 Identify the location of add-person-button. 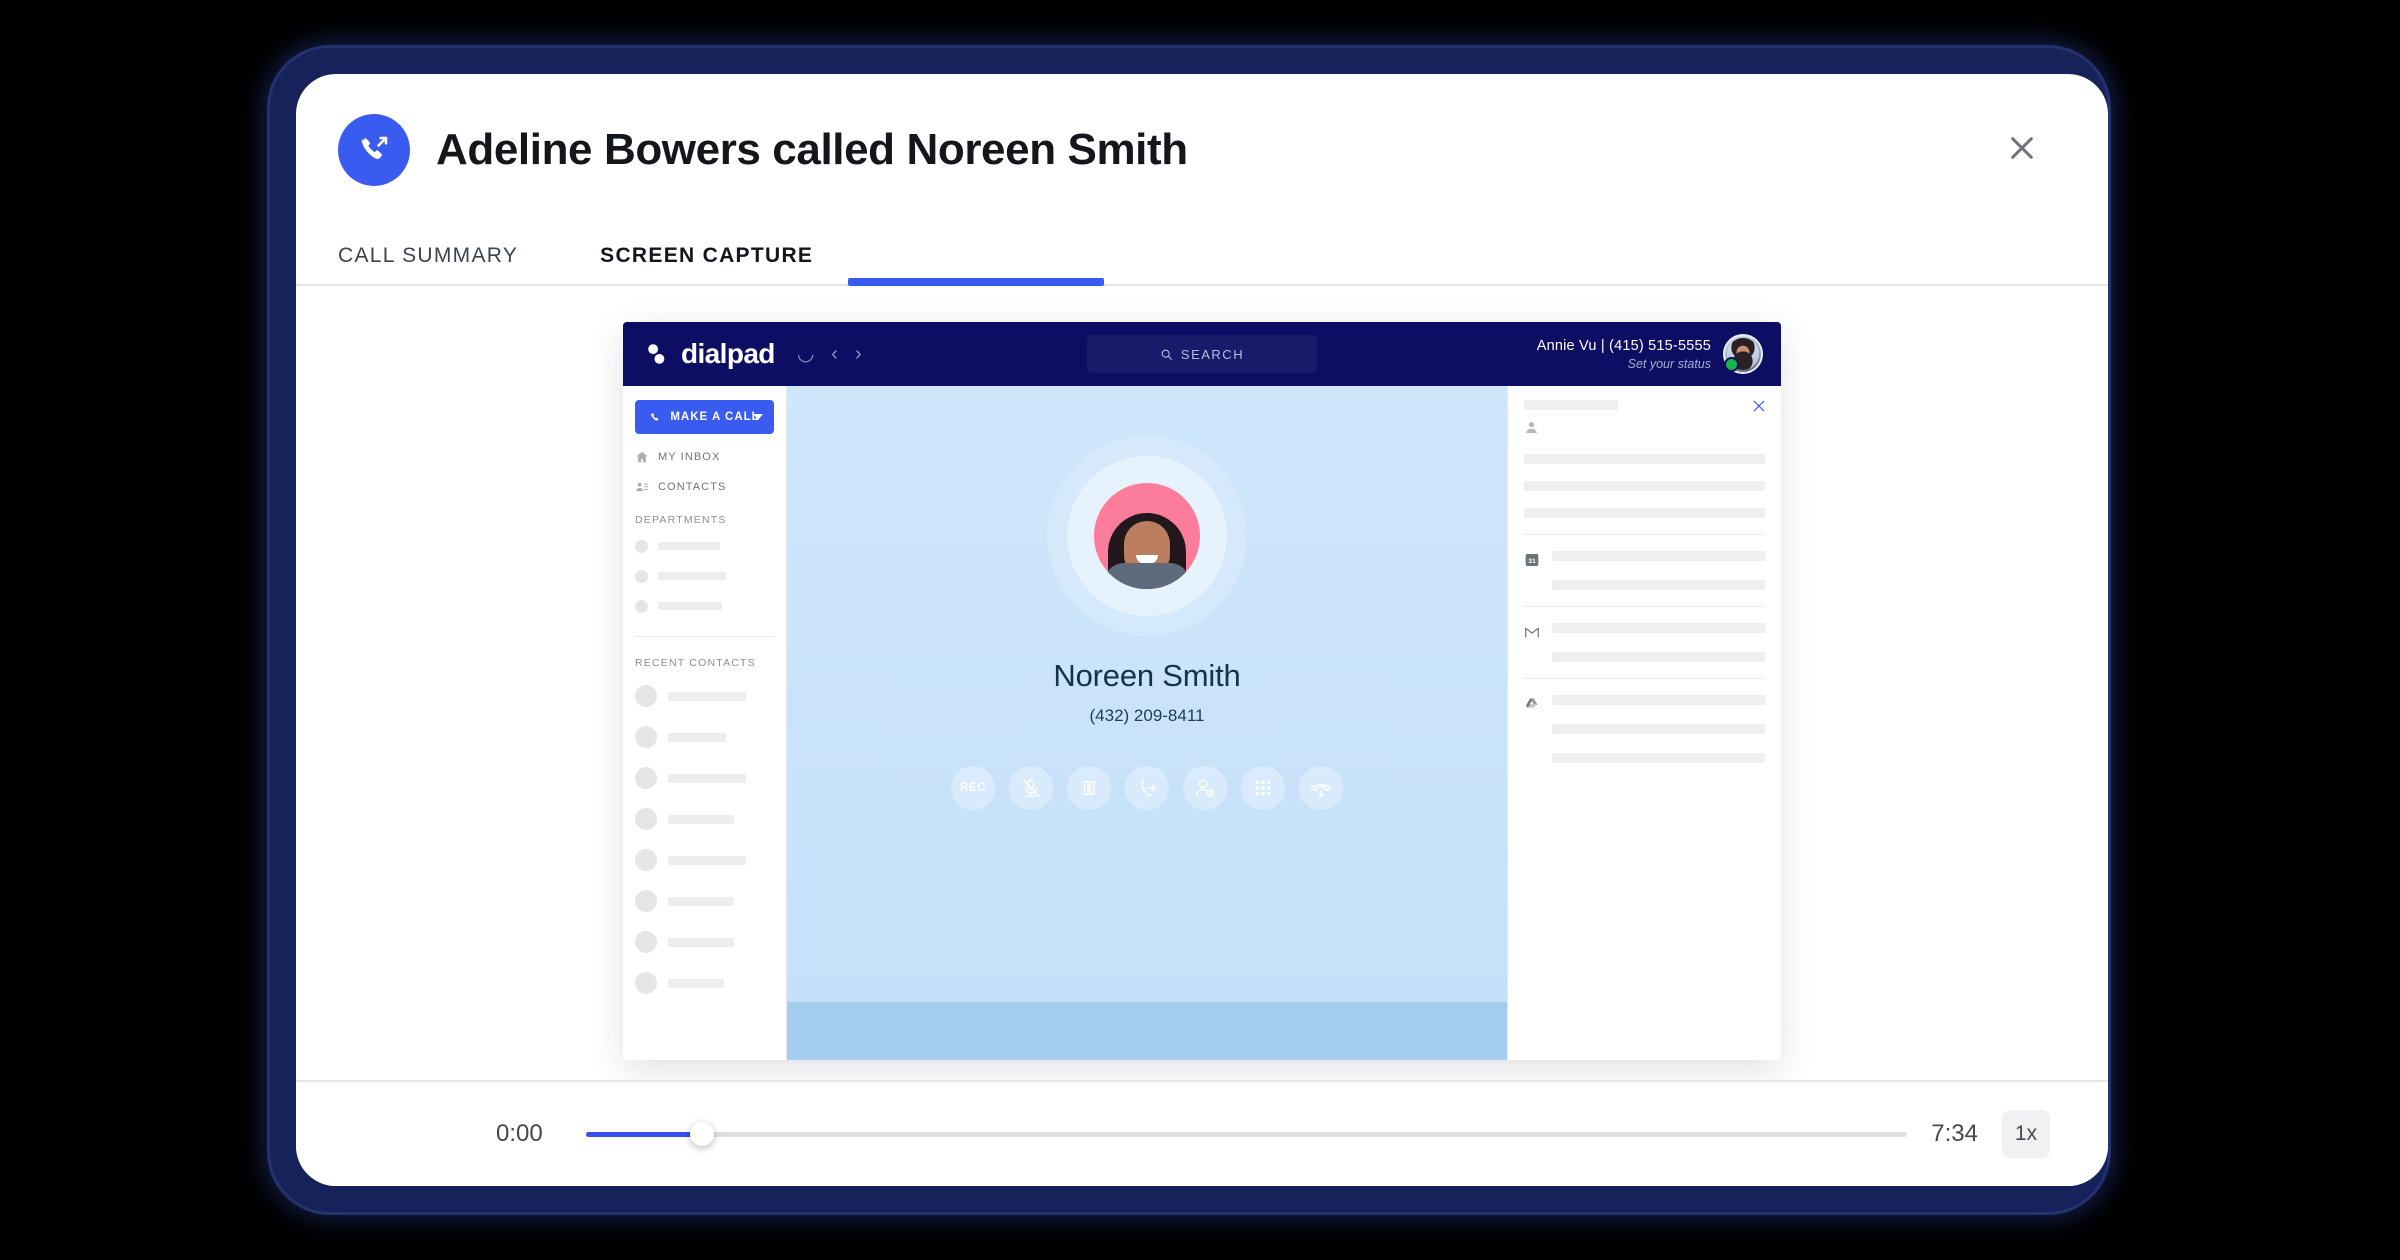
(1205, 788).